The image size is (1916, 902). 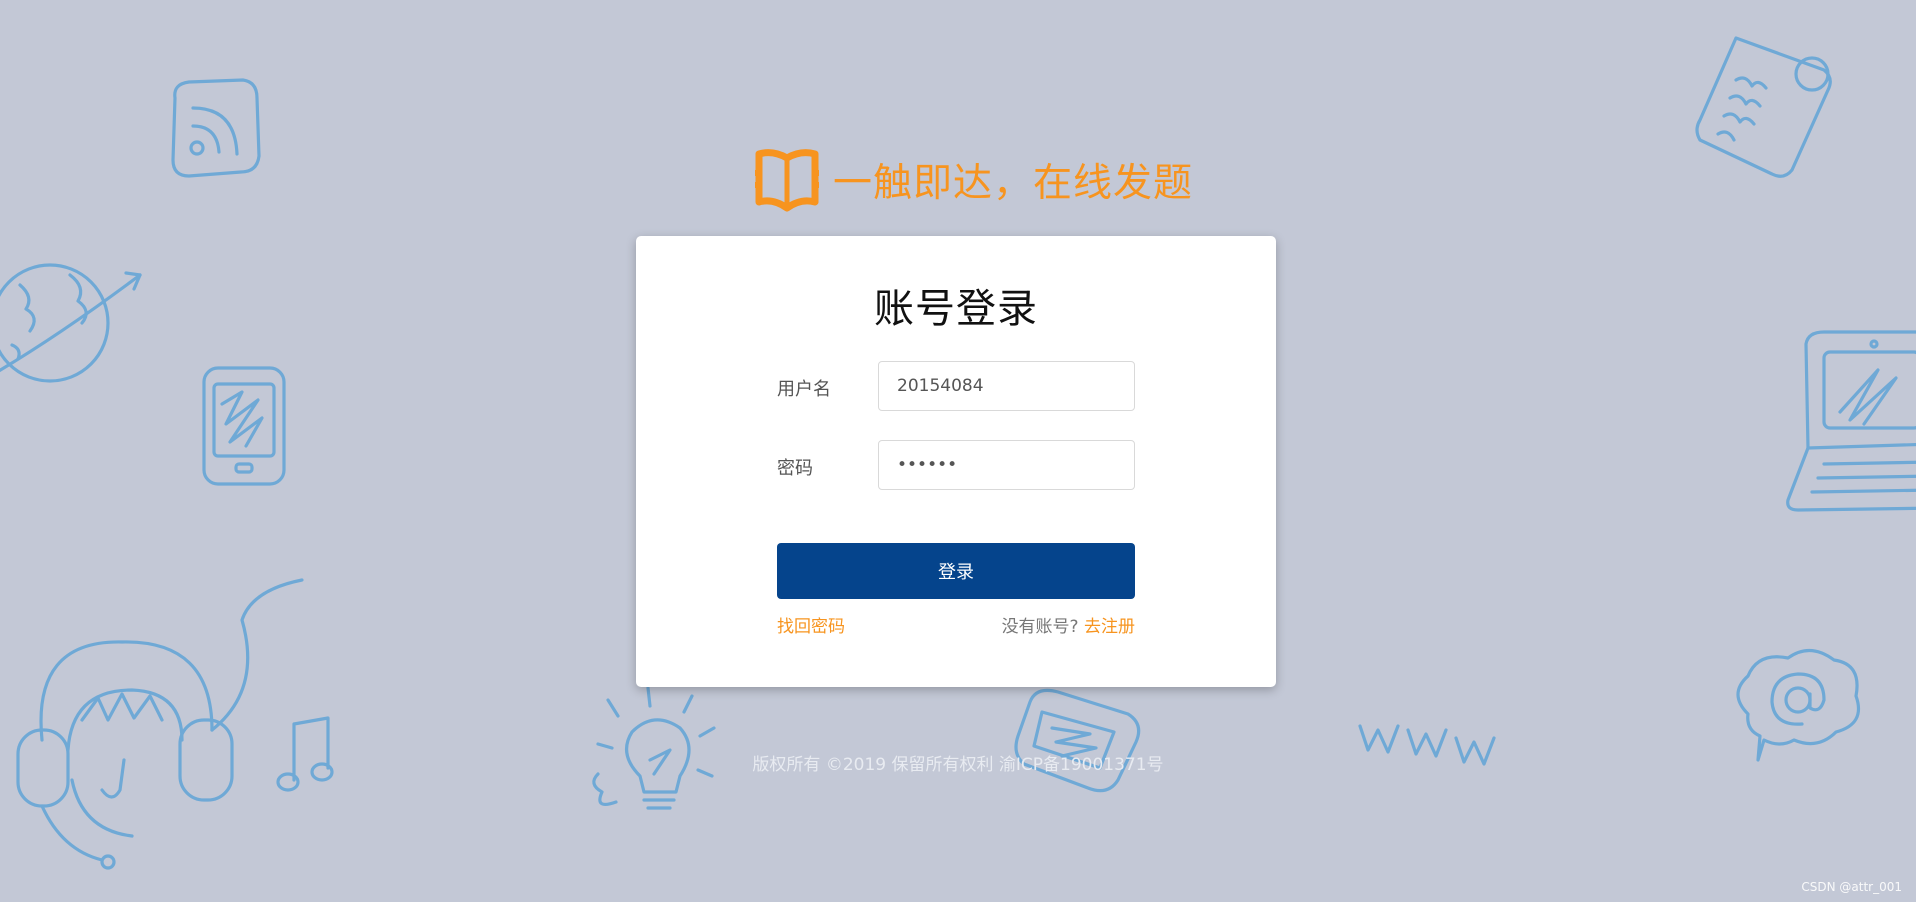 I want to click on open-book-icon, so click(x=787, y=180).